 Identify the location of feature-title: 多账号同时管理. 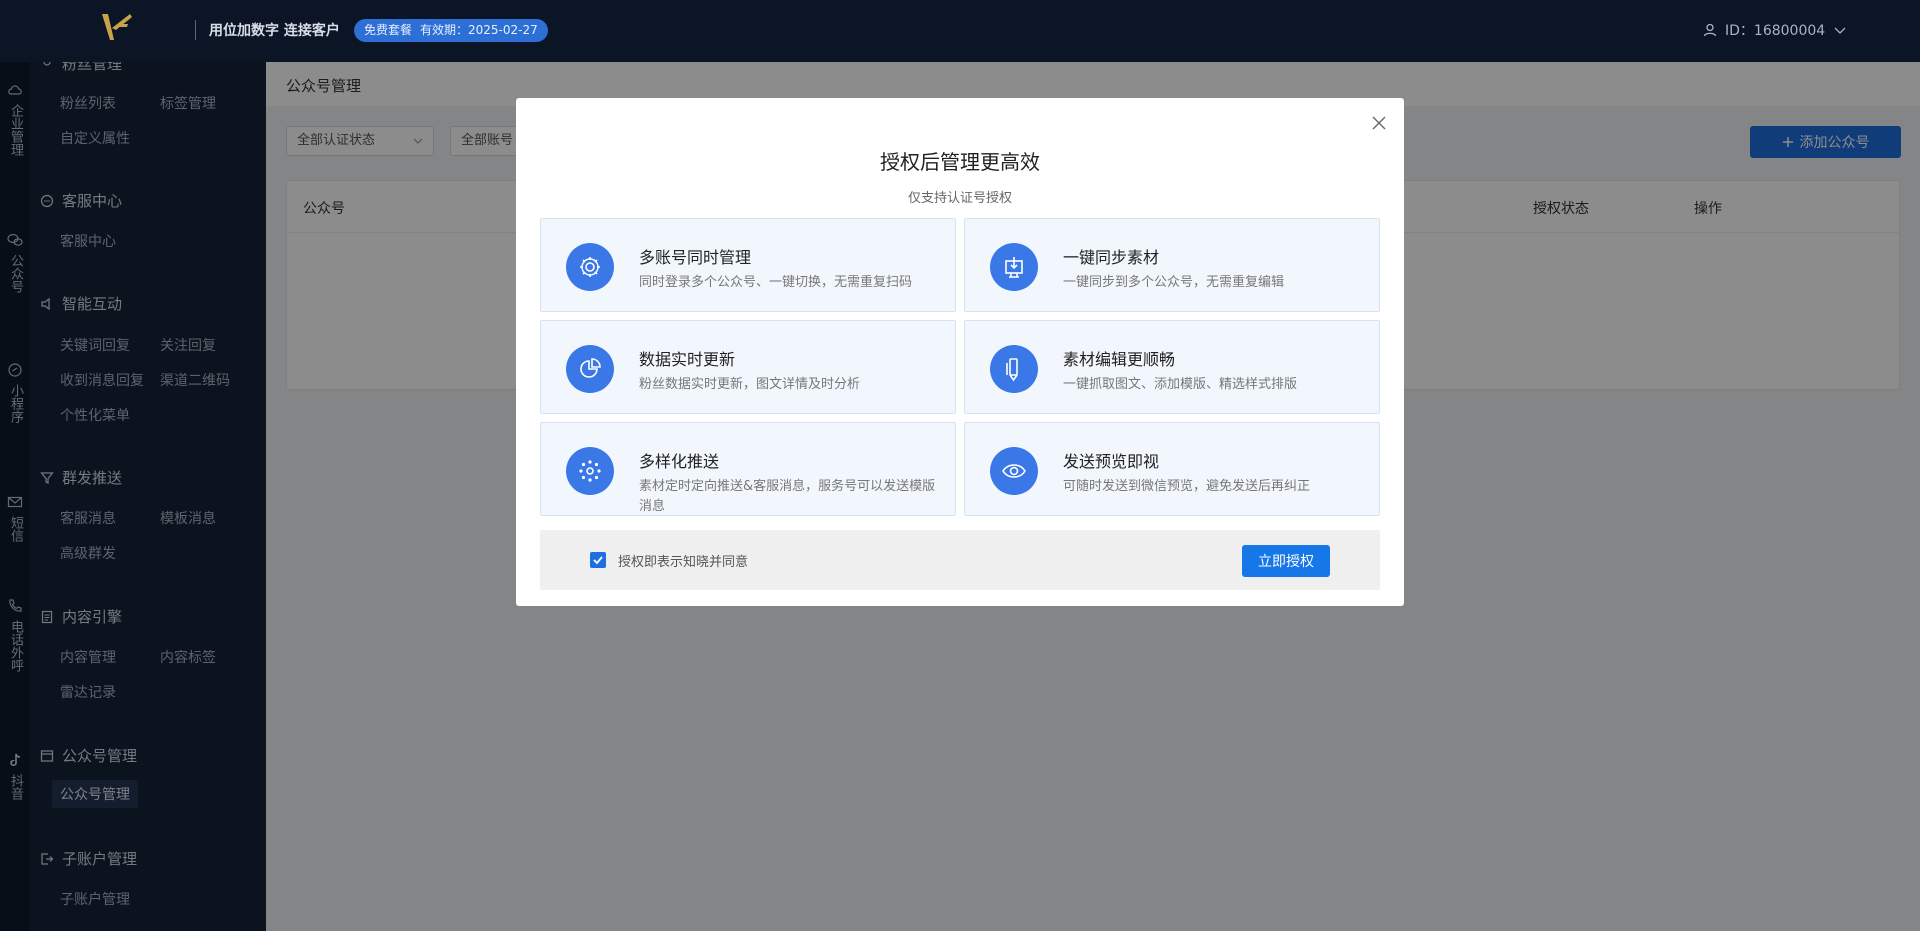
(695, 257).